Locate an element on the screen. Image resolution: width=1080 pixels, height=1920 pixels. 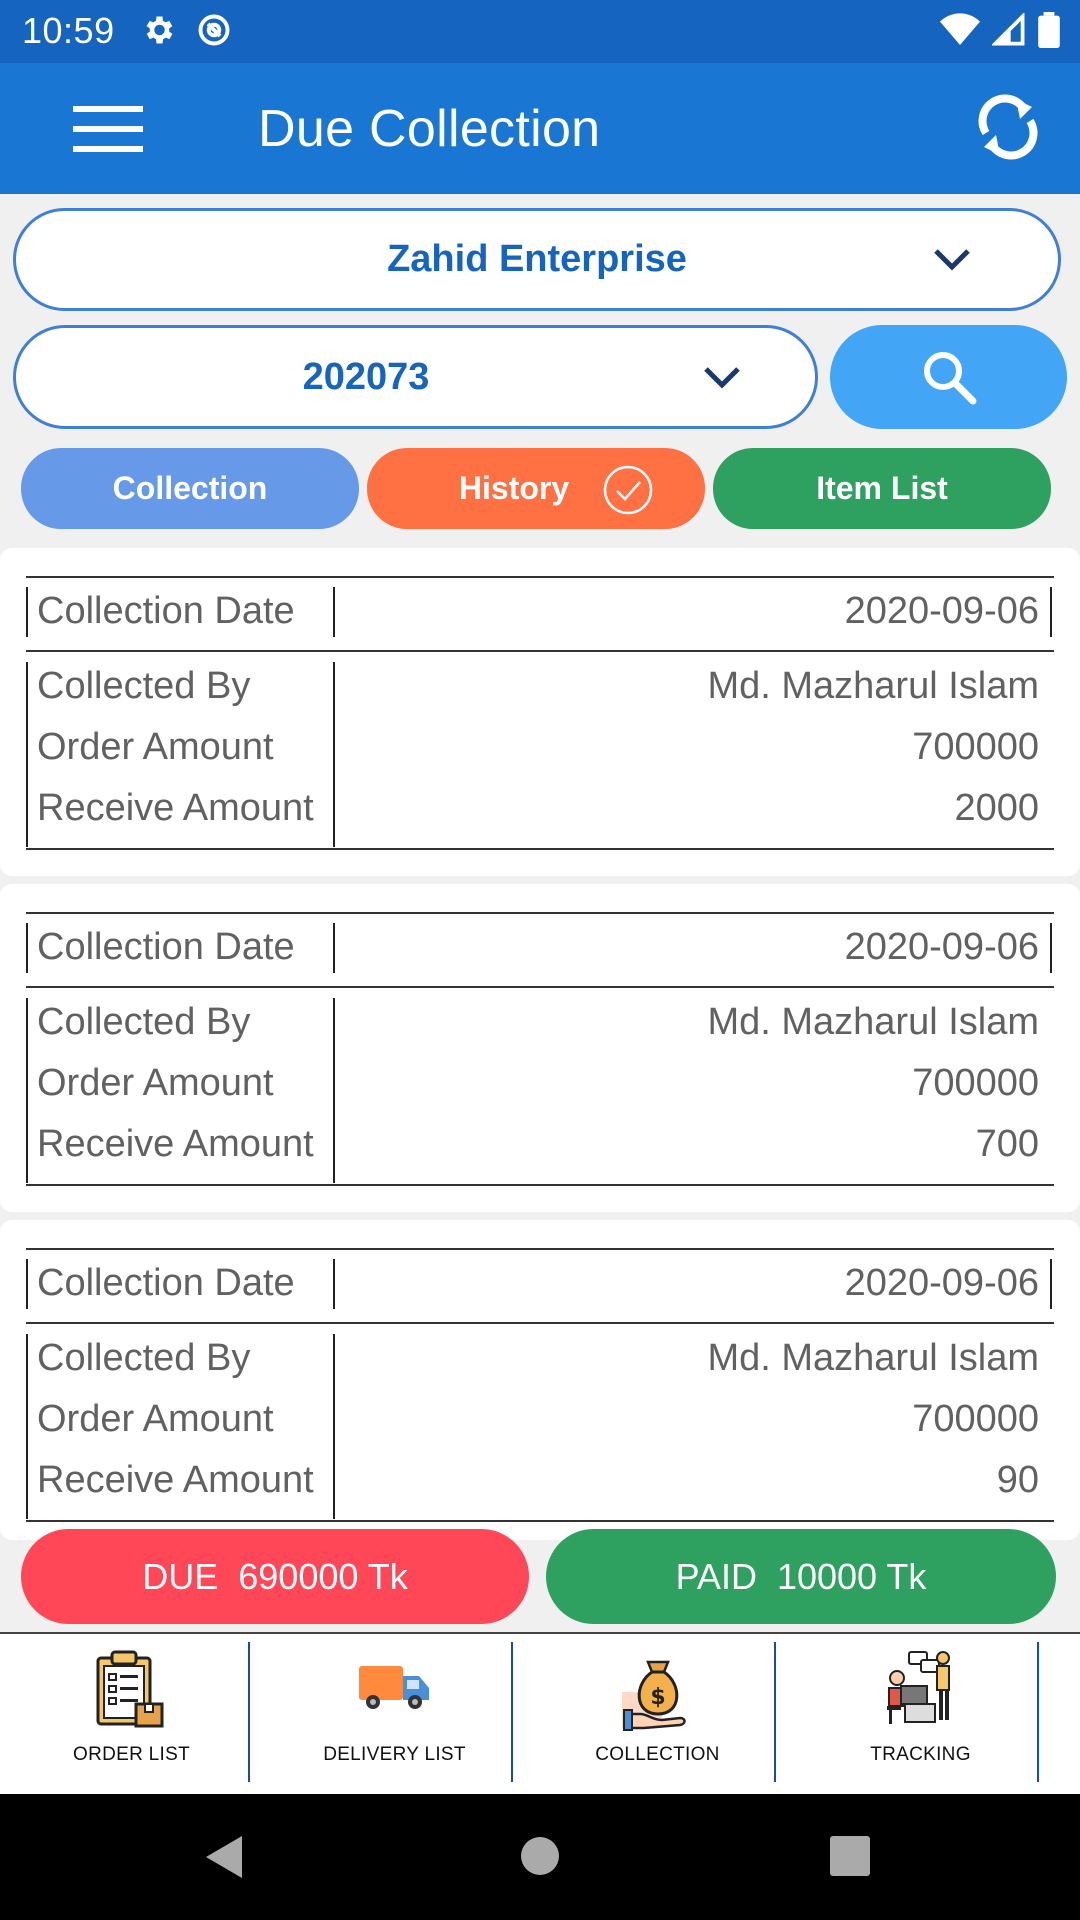
nav-delivery-list: DELIVERY LIST is located at coordinates (394, 1714).